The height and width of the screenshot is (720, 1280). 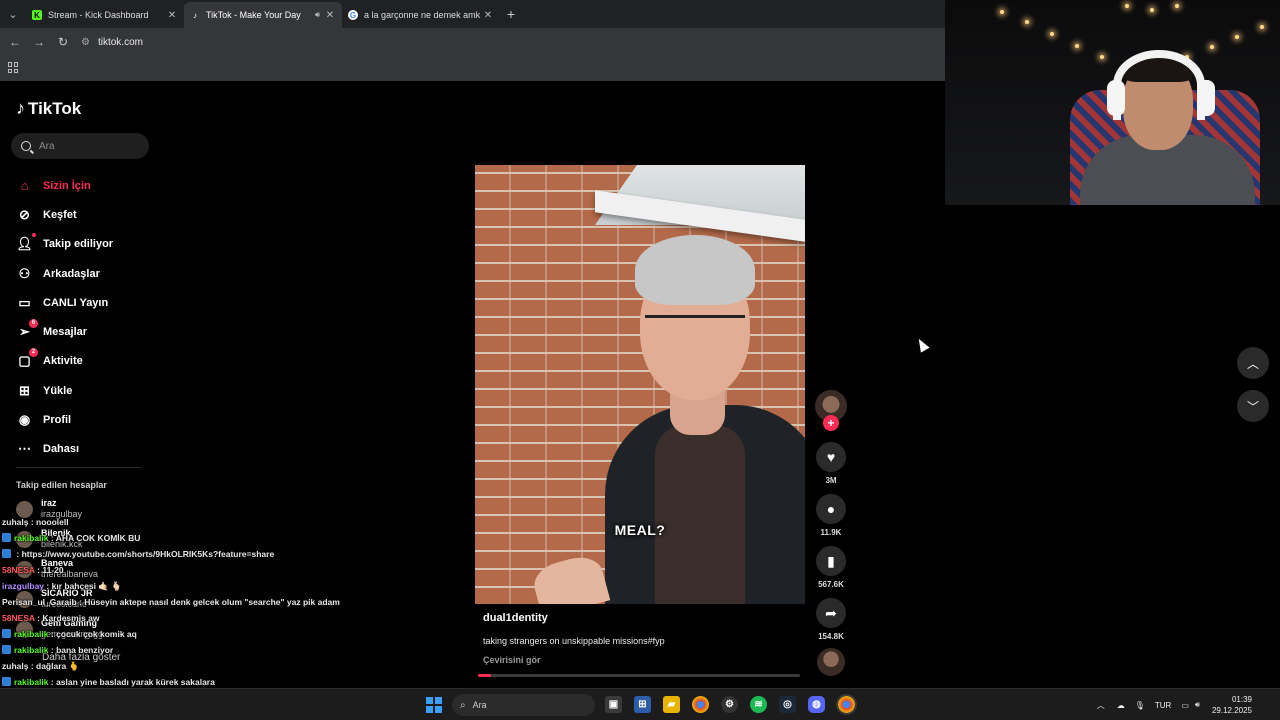 I want to click on clock-time: 01:39, so click(x=1241, y=699).